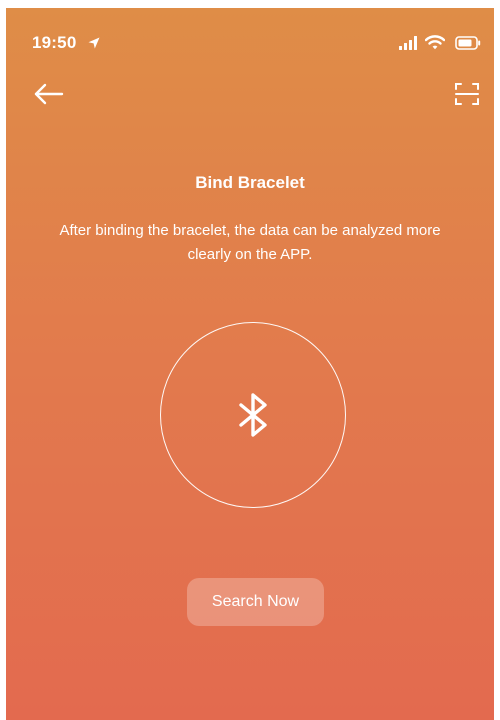 The height and width of the screenshot is (720, 500). Describe the element at coordinates (54, 42) in the screenshot. I see `status-time: 19:50` at that location.